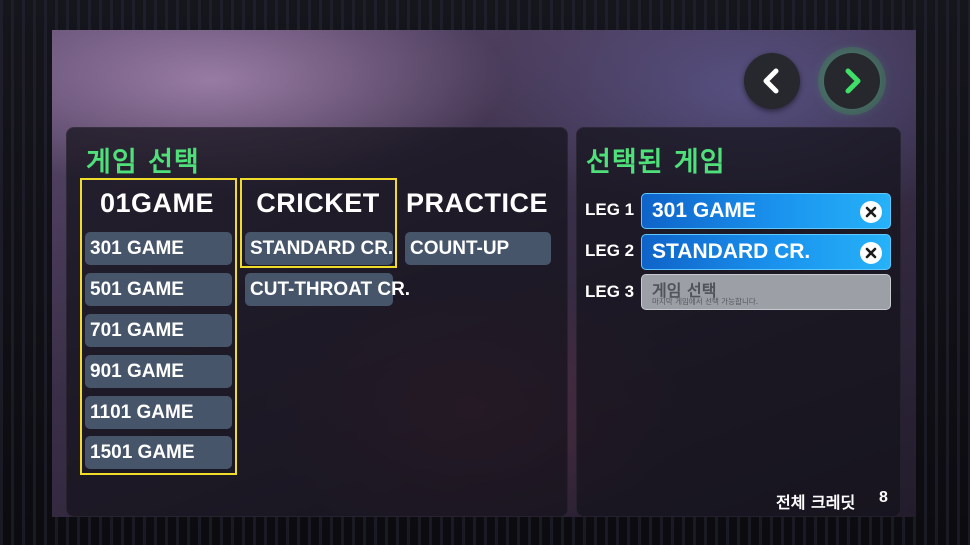  Describe the element at coordinates (158, 248) in the screenshot. I see `game-option-301: 301 GAME` at that location.